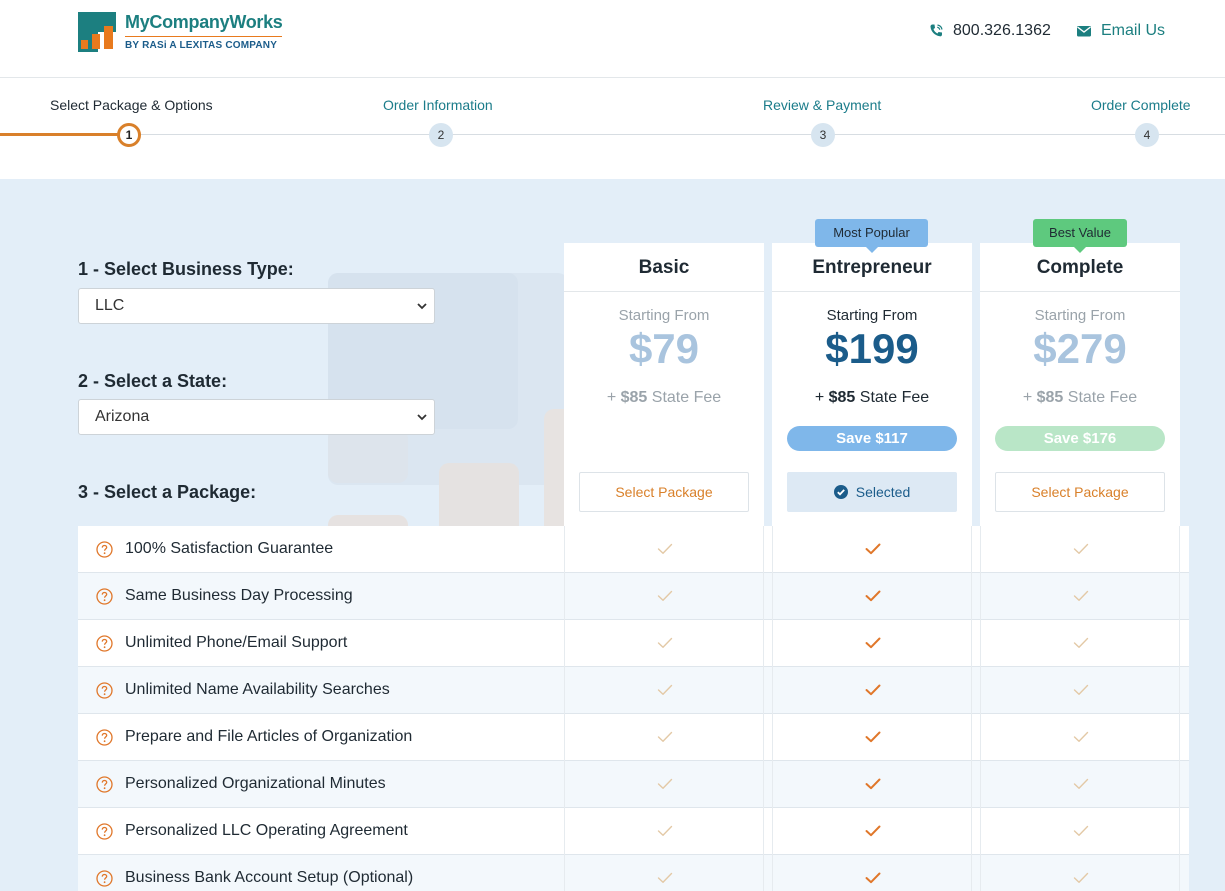  I want to click on state-label: 2 - Select a State:, so click(153, 381).